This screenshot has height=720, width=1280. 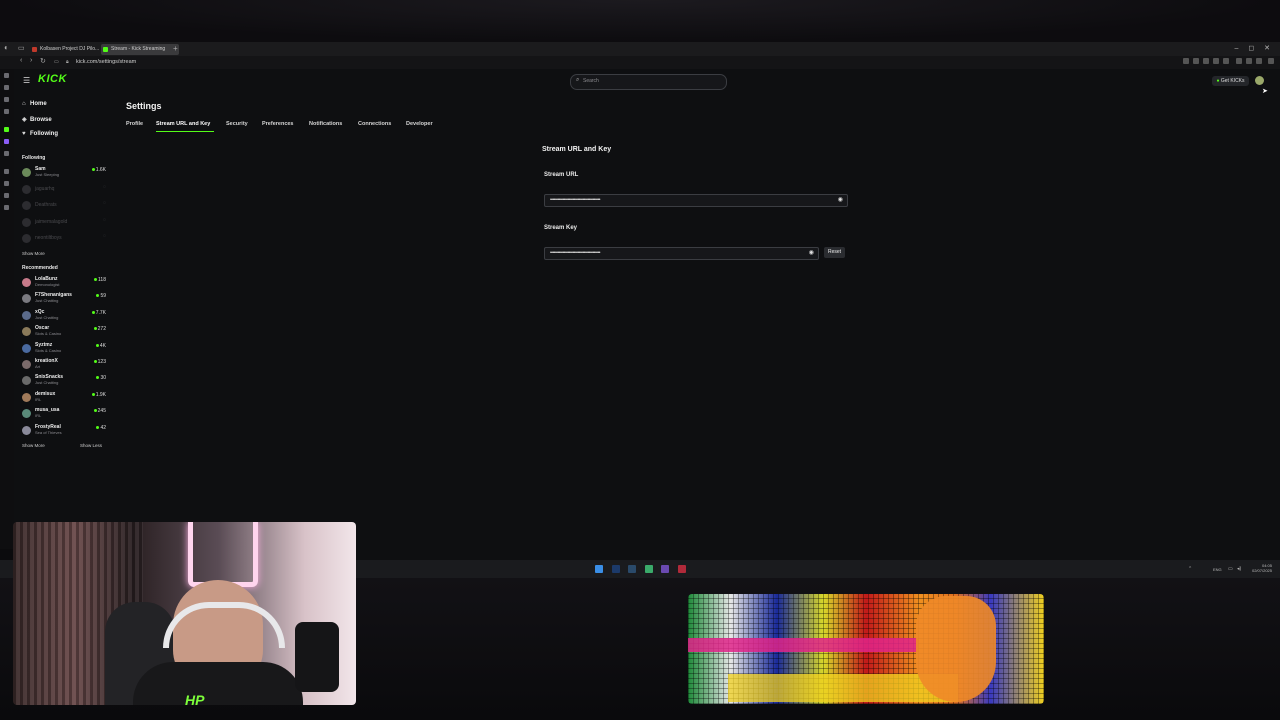 I want to click on tab-stream-url-and-key: Stream URL and Key, so click(x=183, y=124).